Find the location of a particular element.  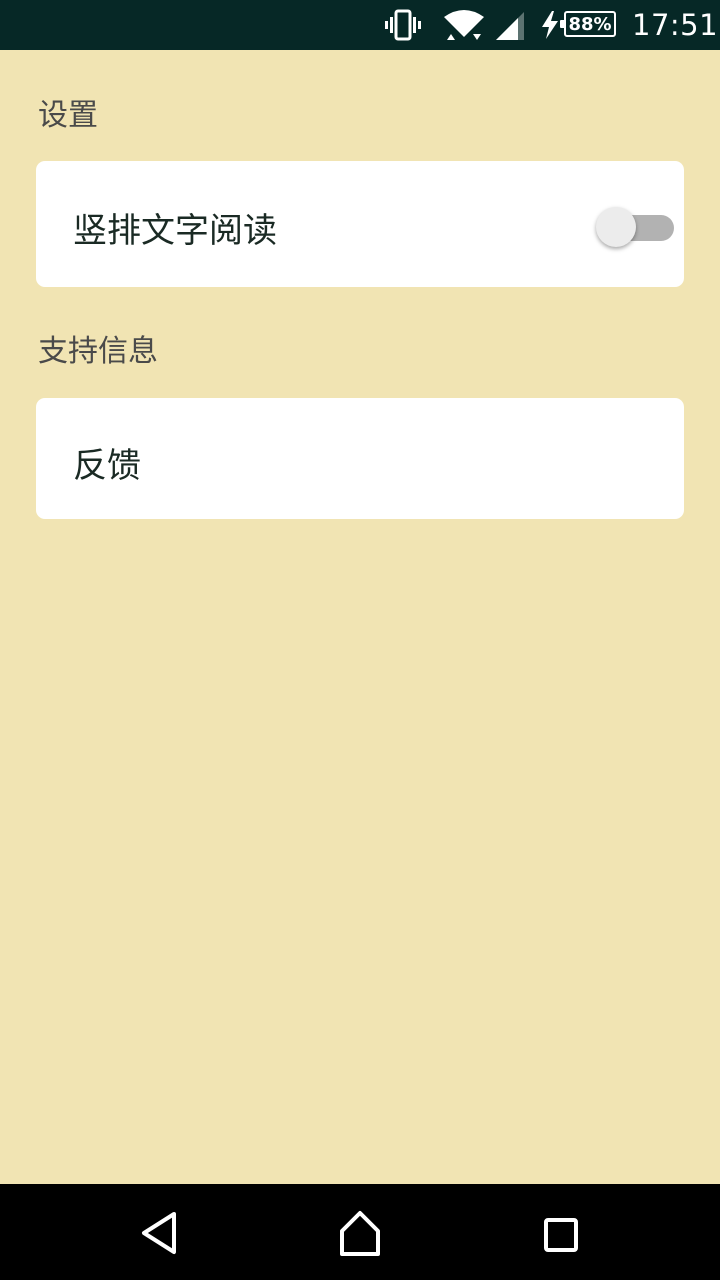

feedback-label: 反馈 is located at coordinates (107, 466).